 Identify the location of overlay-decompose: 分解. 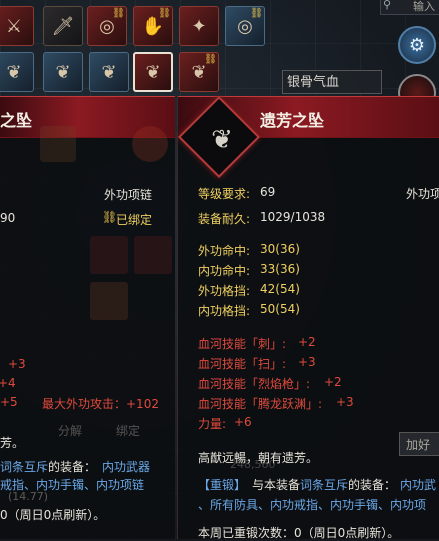
(70, 431).